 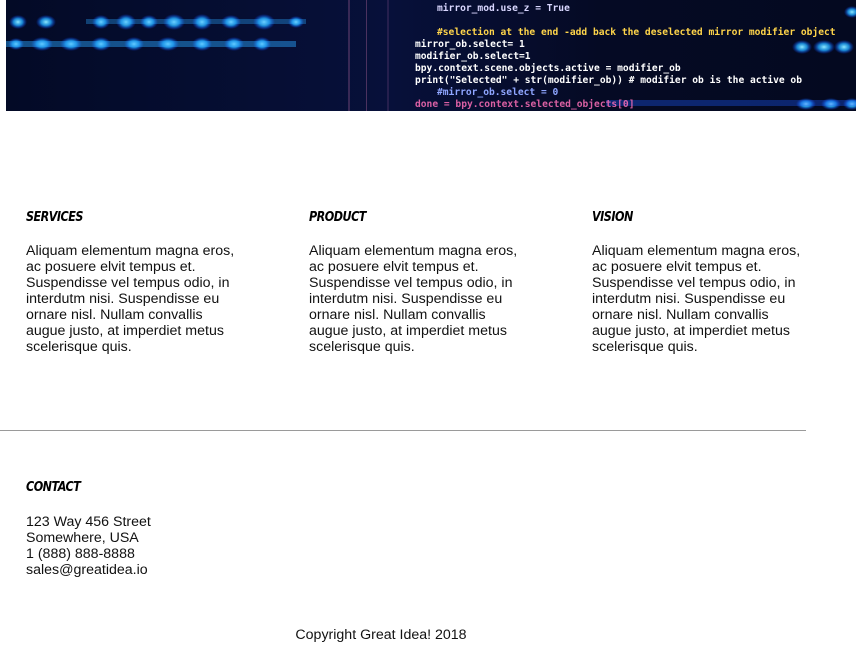 What do you see at coordinates (503, 8) in the screenshot?
I see `code-line: mirror_mod.use_z = True` at bounding box center [503, 8].